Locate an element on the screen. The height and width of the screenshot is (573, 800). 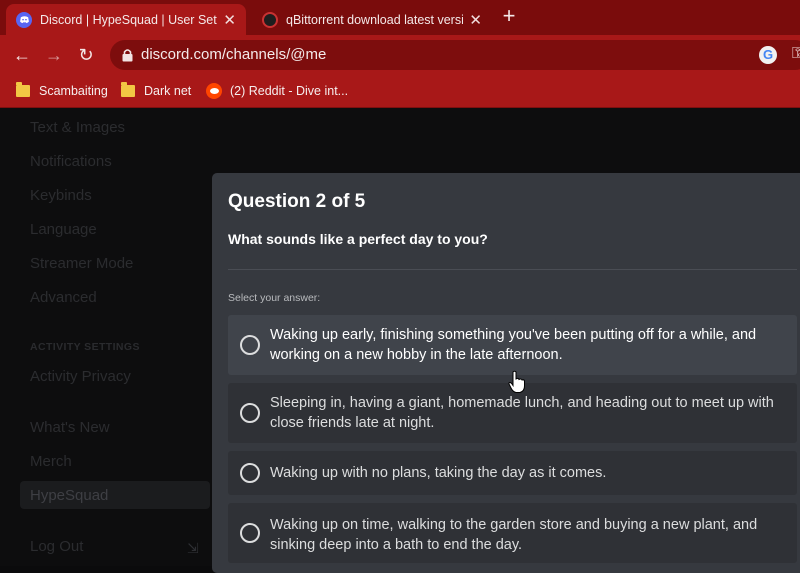
sidebar-item-logout: Log Out is located at coordinates (56, 546).